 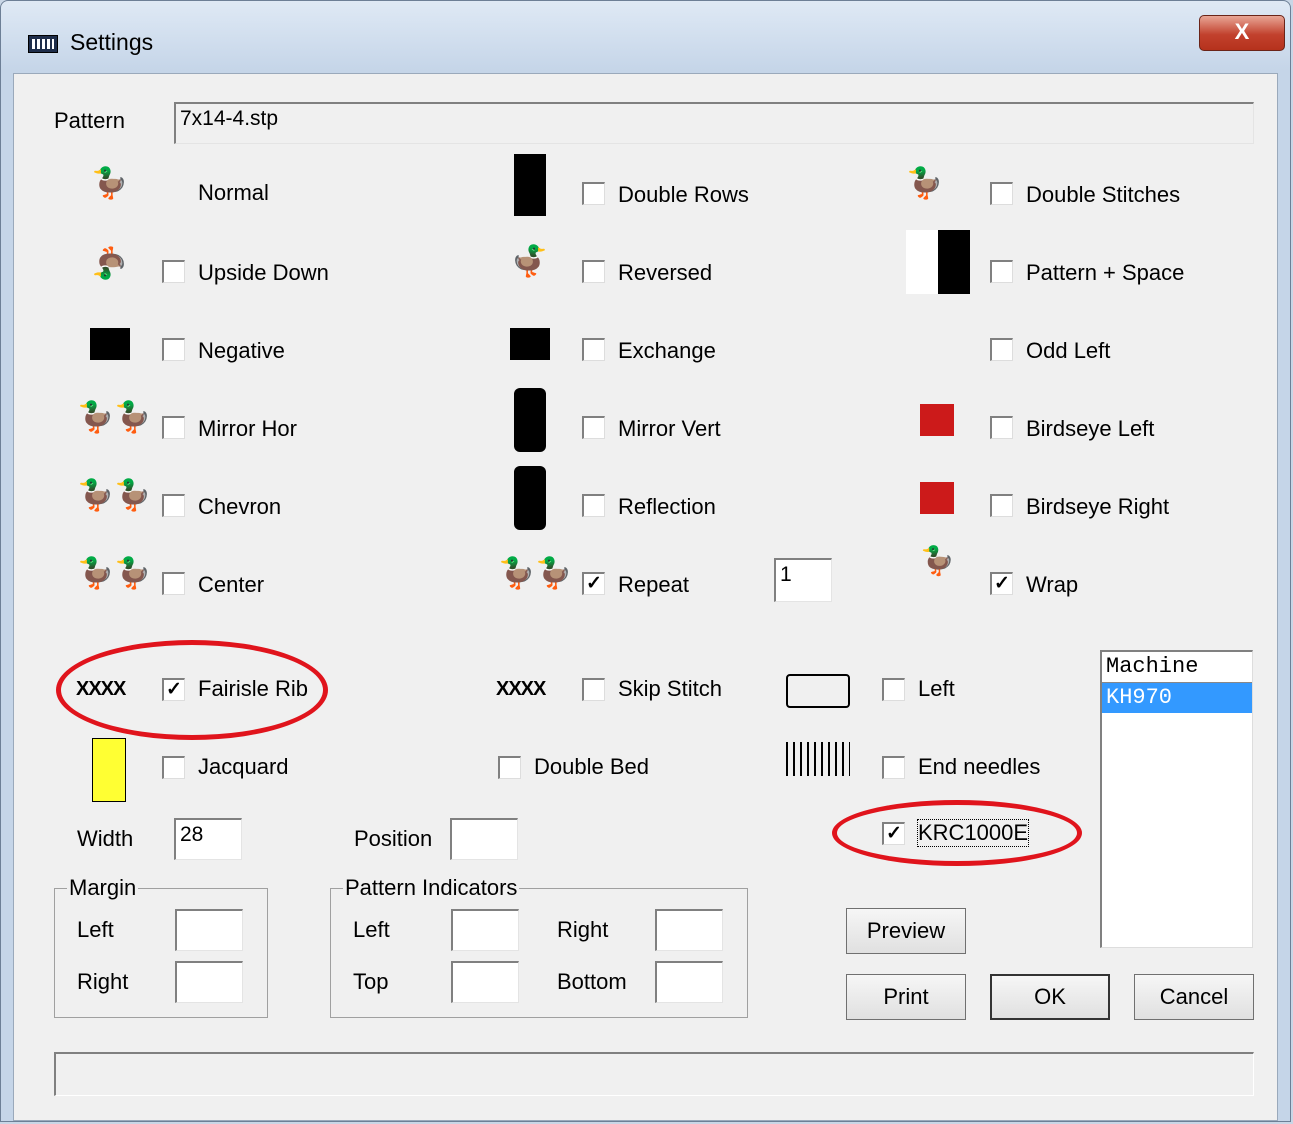 I want to click on exchange-label: Exchange, so click(x=667, y=350).